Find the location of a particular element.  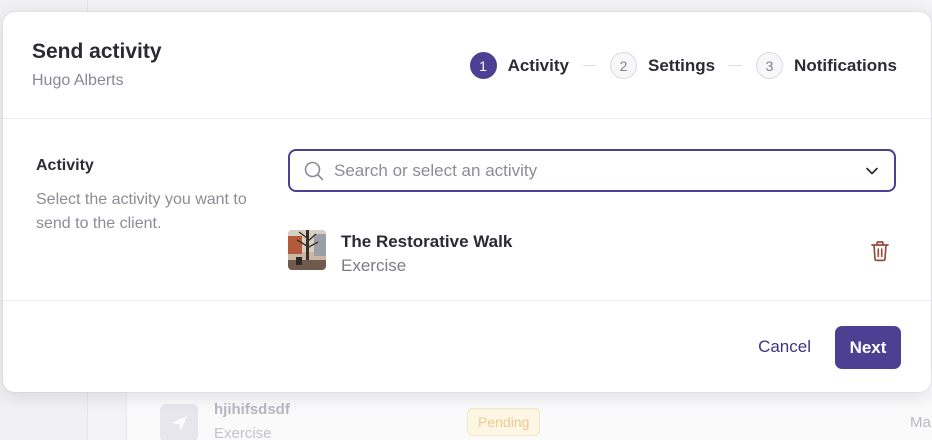

step-number: 1 is located at coordinates (483, 65).